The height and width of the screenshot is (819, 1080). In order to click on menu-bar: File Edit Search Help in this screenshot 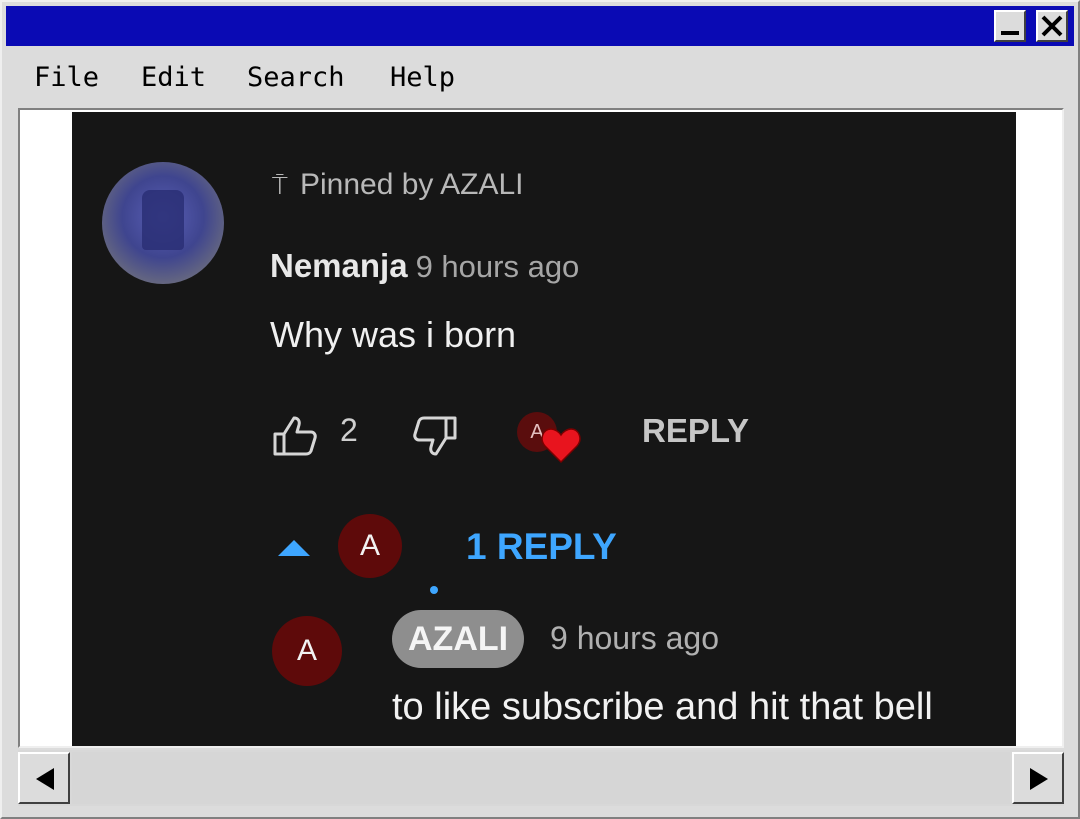, I will do `click(540, 77)`.